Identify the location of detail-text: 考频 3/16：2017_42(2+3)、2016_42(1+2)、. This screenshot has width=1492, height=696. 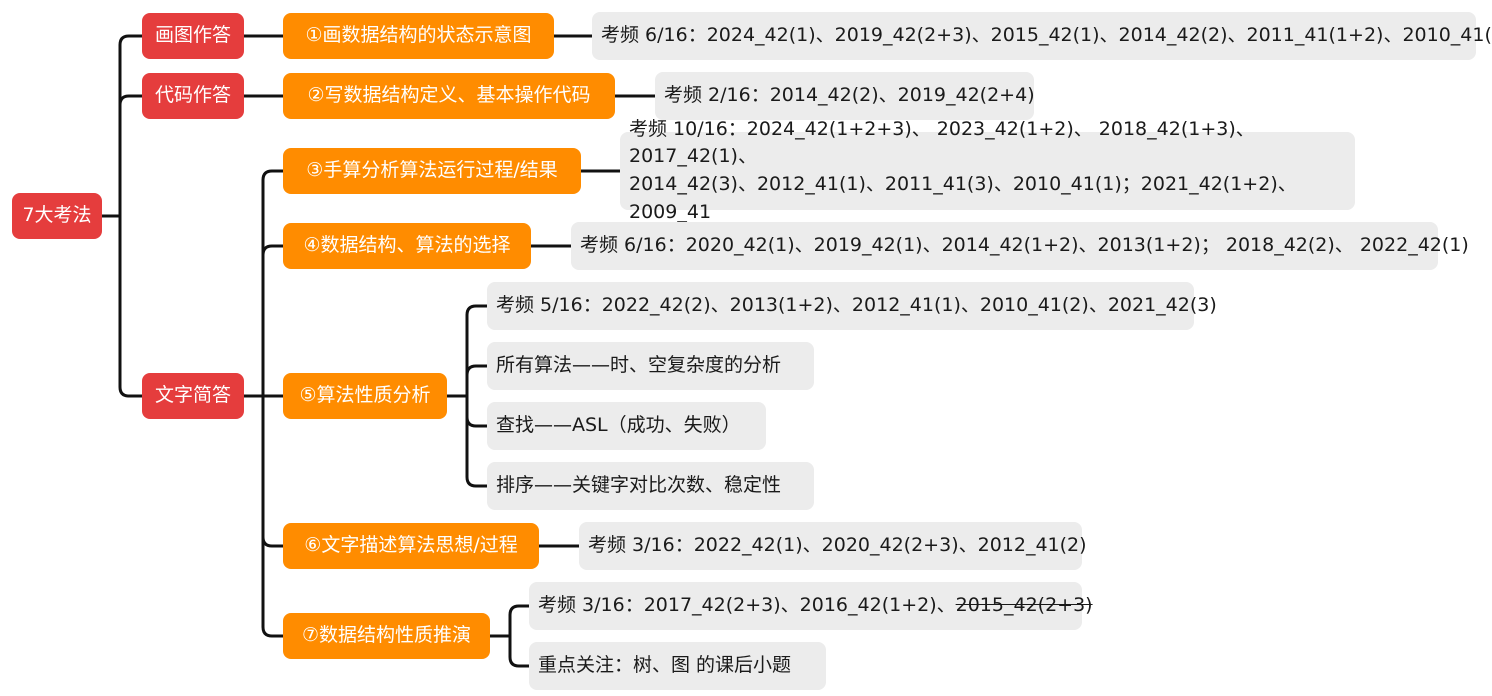
(747, 605).